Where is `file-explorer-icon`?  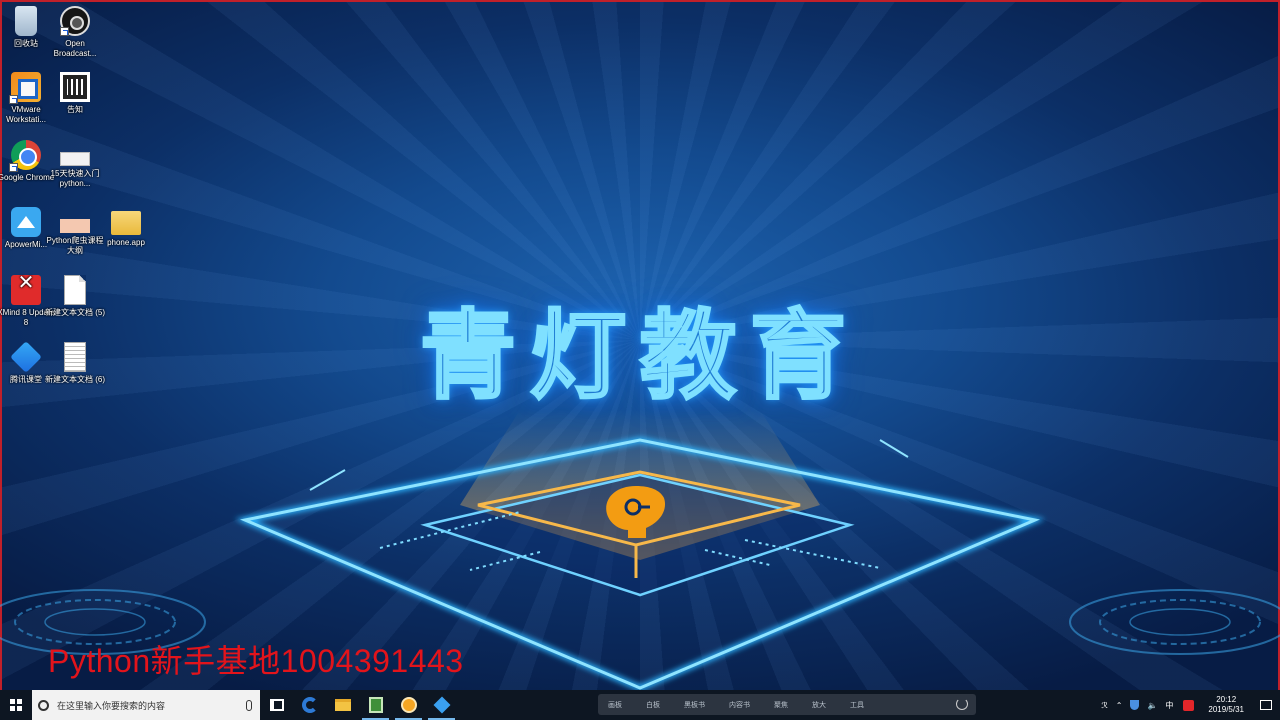
file-explorer-icon is located at coordinates (342, 705).